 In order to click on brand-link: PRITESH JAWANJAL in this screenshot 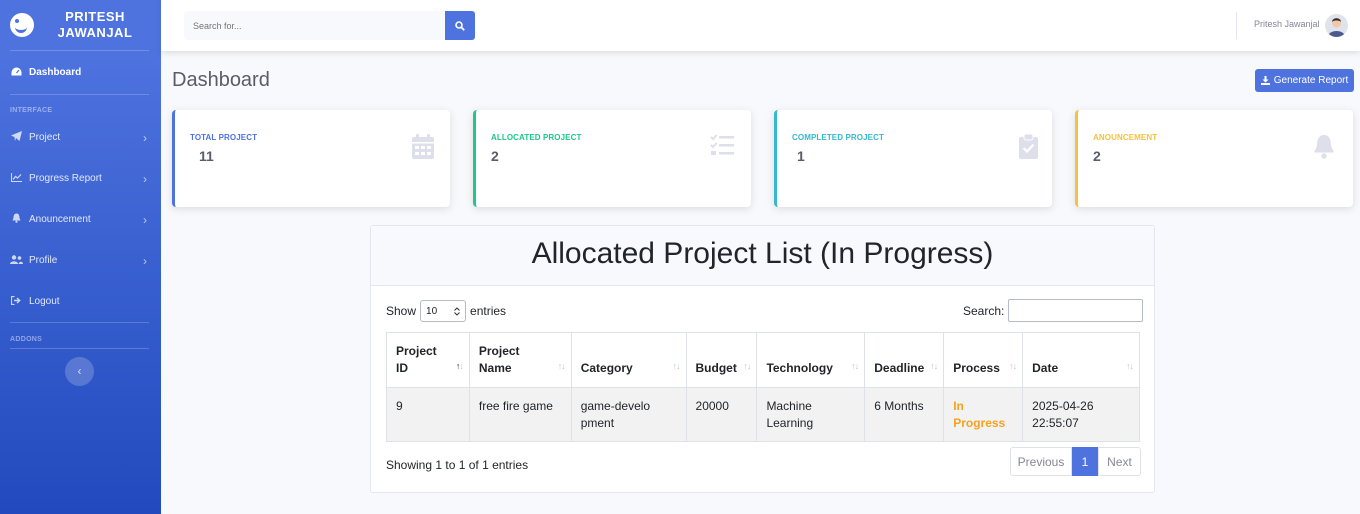, I will do `click(80, 25)`.